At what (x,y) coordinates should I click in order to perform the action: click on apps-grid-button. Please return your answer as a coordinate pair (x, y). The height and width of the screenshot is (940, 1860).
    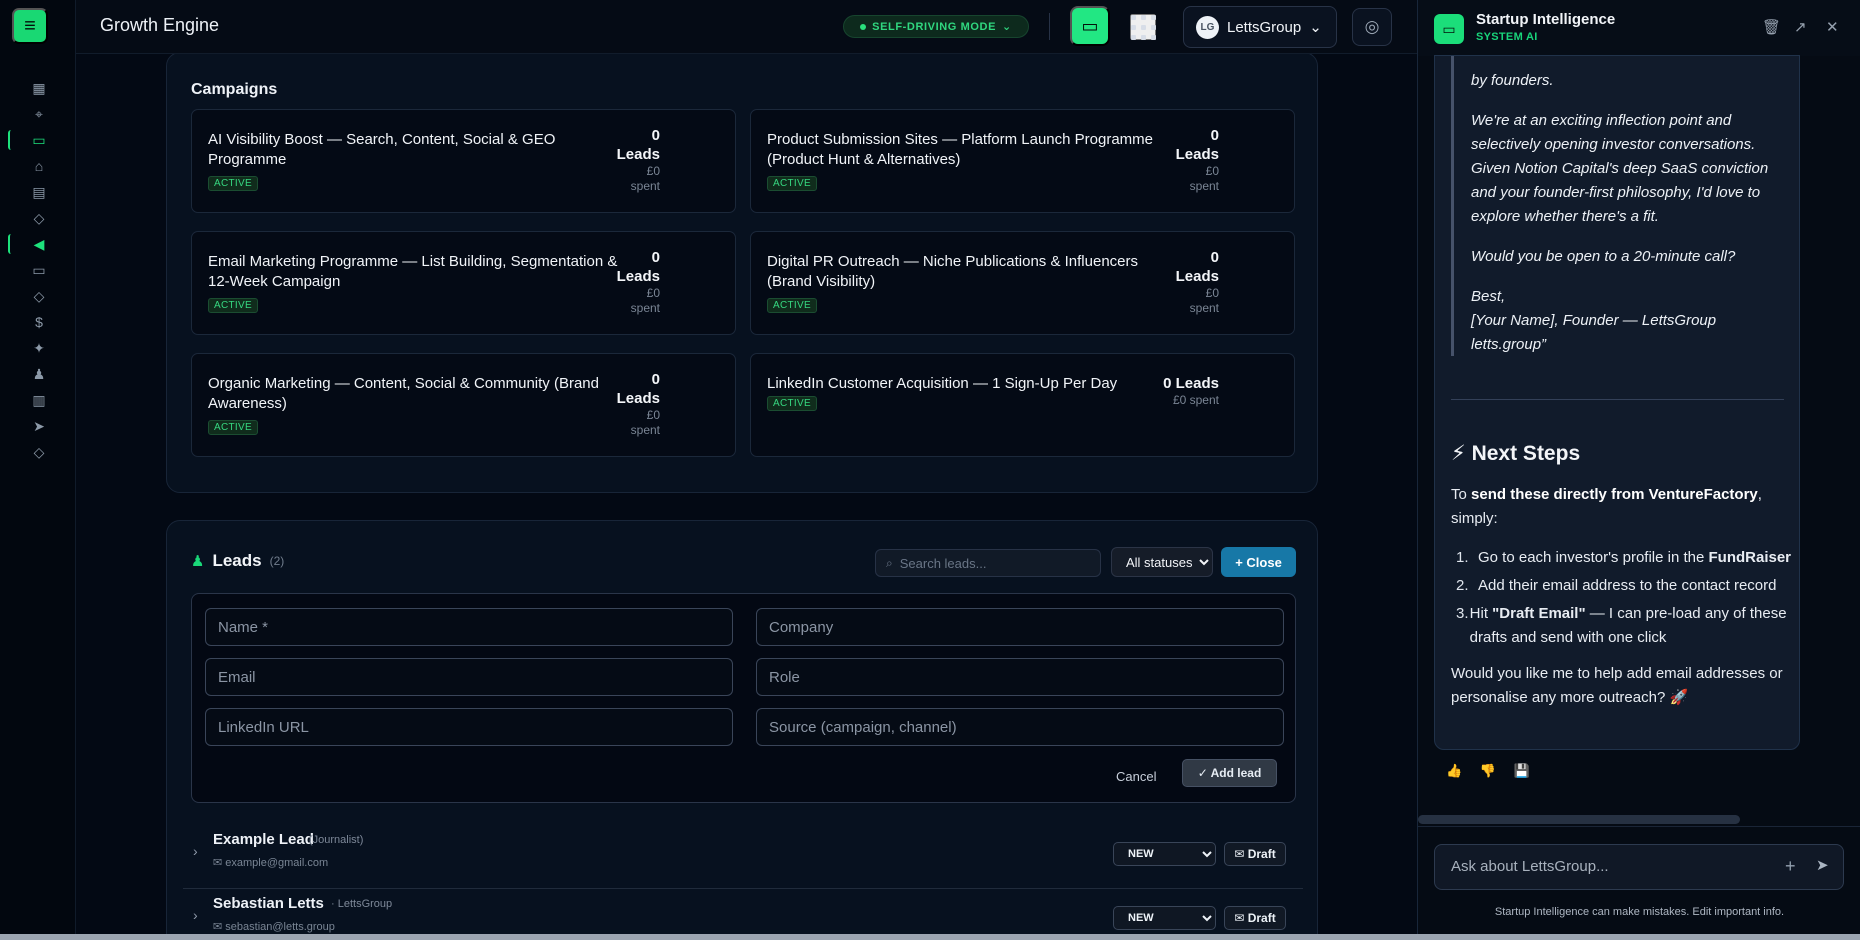
    Looking at the image, I should click on (1143, 27).